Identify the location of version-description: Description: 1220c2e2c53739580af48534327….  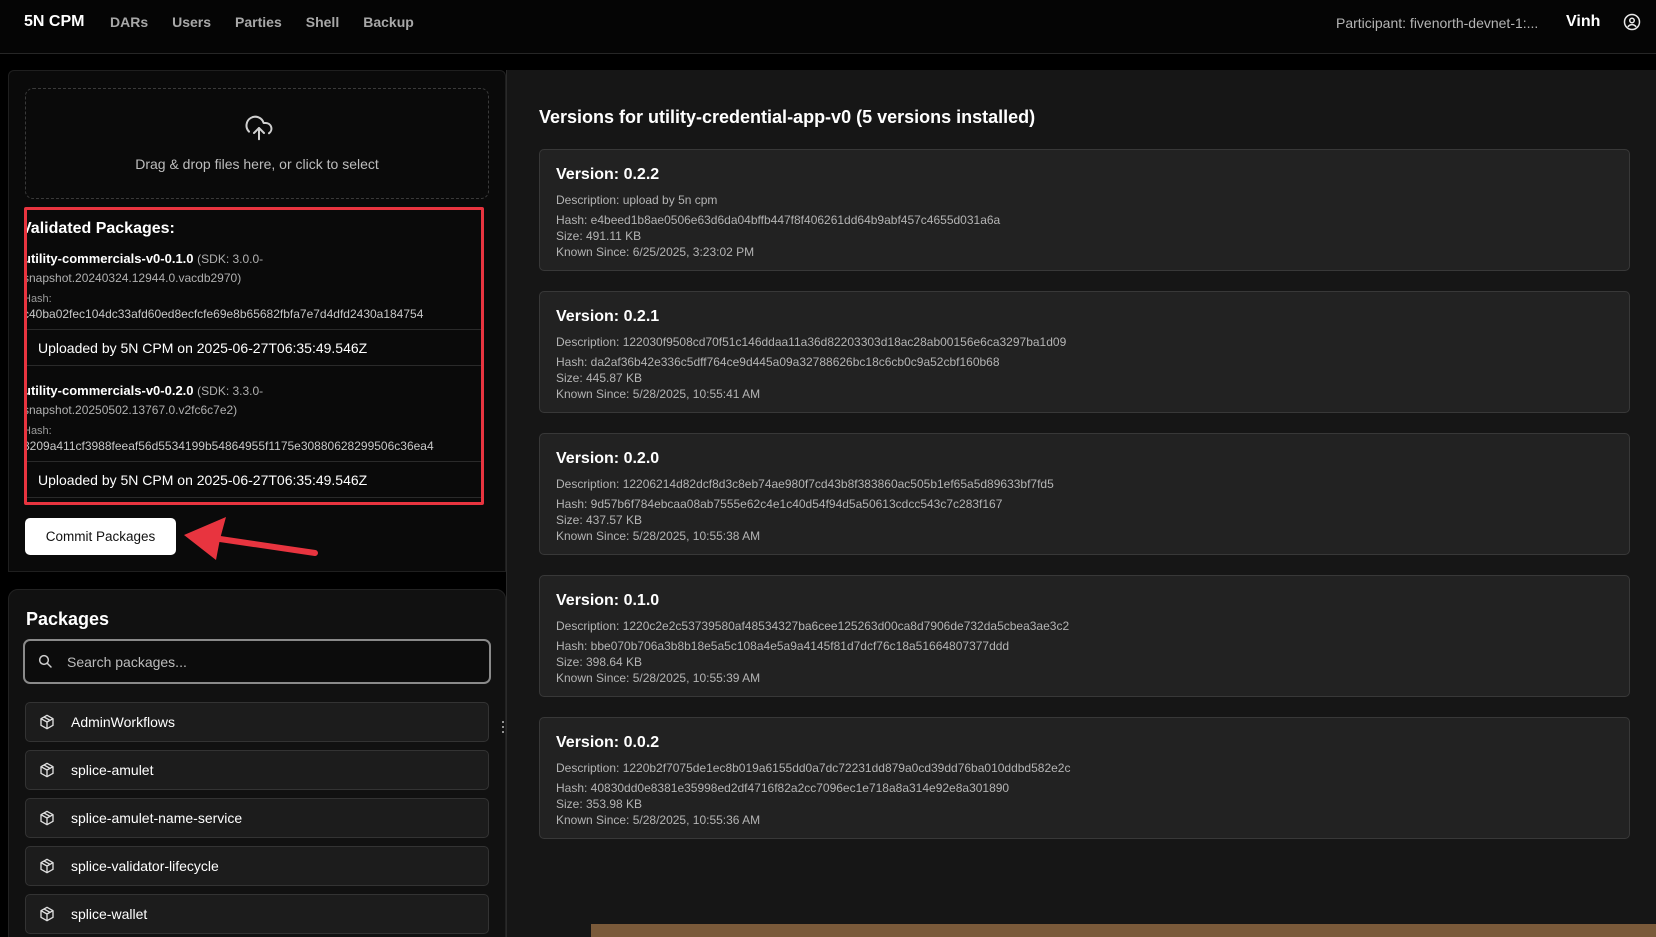
(813, 626).